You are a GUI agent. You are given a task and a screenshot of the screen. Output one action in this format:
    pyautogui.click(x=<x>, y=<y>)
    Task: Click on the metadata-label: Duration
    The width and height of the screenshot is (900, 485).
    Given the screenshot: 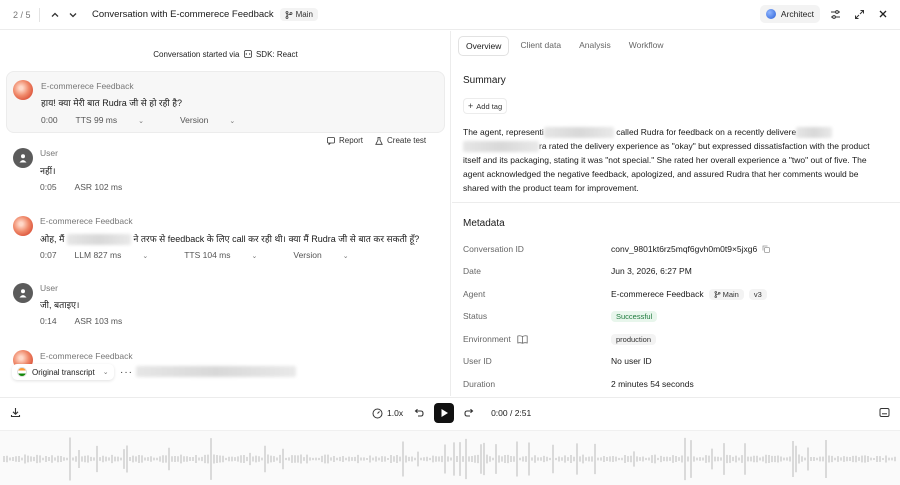 What is the action you would take?
    pyautogui.click(x=479, y=384)
    